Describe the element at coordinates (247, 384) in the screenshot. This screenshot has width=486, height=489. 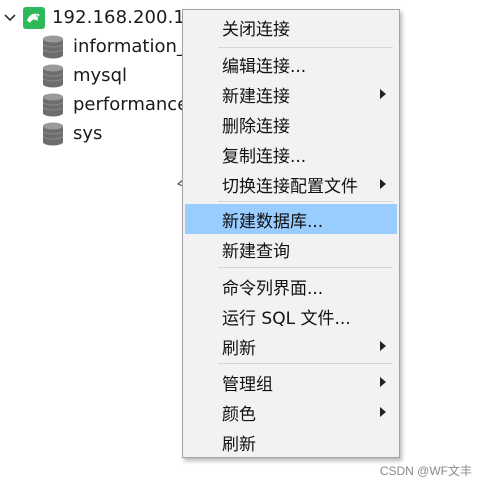
I see `menu-item-label: 管理组` at that location.